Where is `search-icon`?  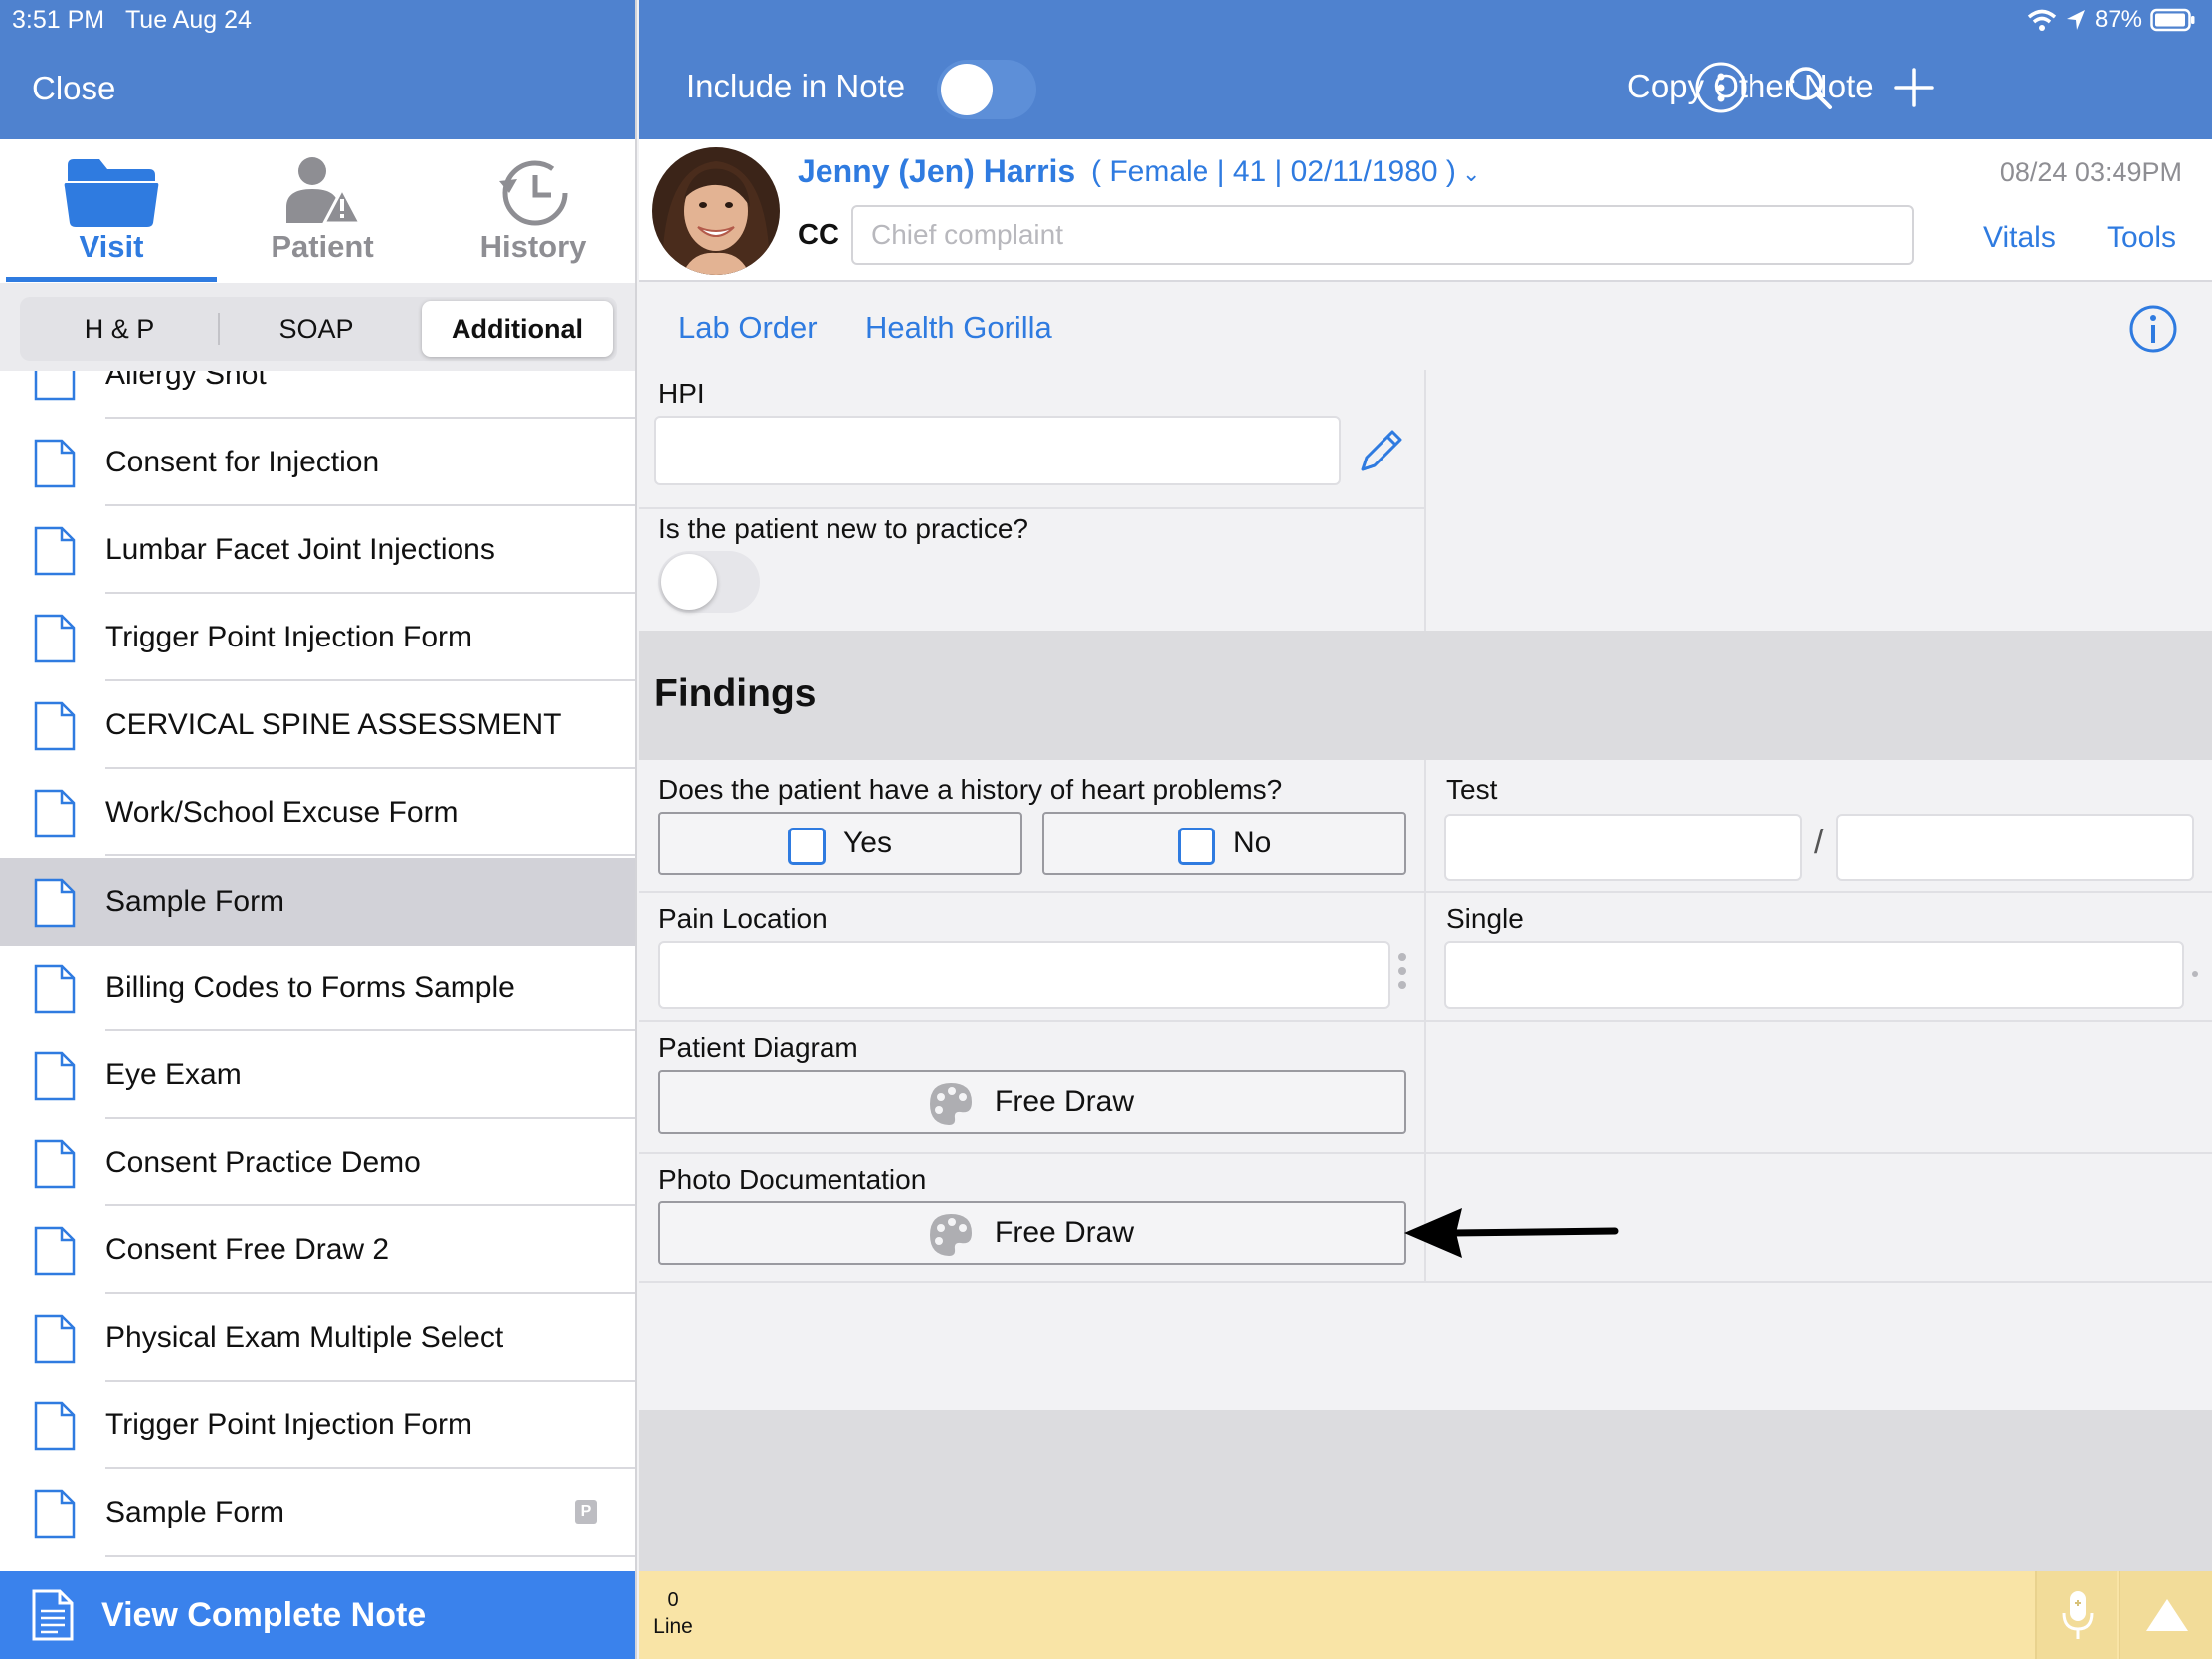
search-icon is located at coordinates (1810, 87).